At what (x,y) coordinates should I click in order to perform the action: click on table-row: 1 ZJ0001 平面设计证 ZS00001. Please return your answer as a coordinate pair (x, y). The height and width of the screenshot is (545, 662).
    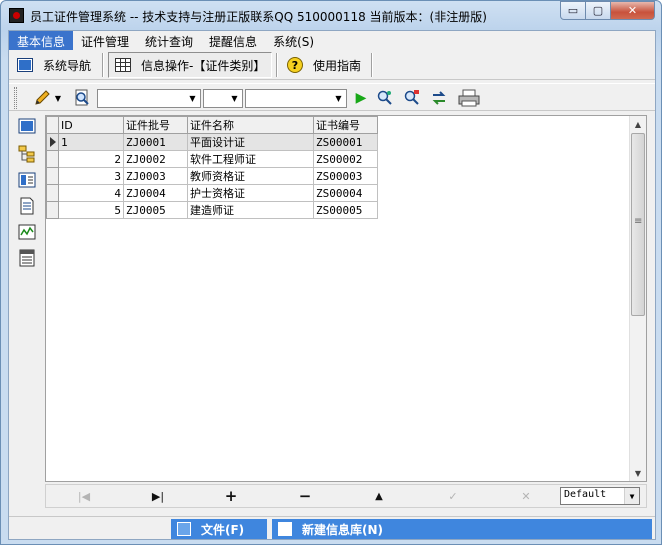
    Looking at the image, I should click on (212, 142).